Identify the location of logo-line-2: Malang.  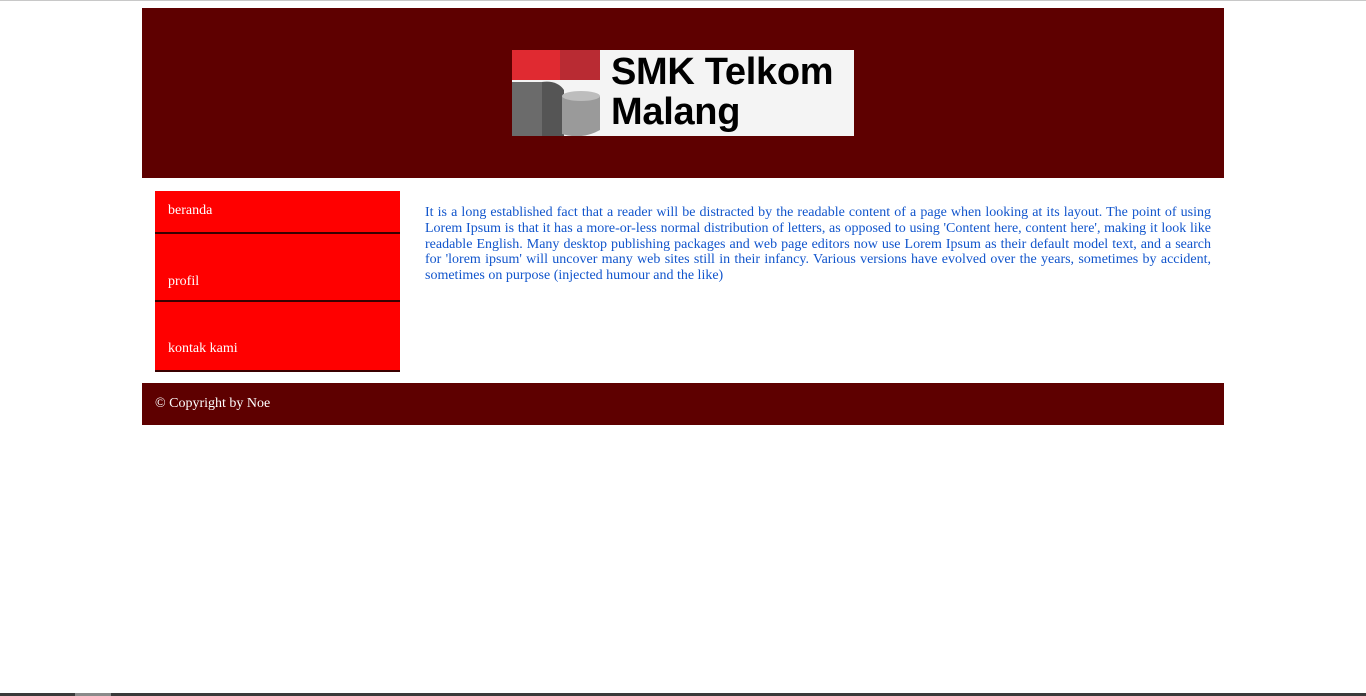
(676, 112).